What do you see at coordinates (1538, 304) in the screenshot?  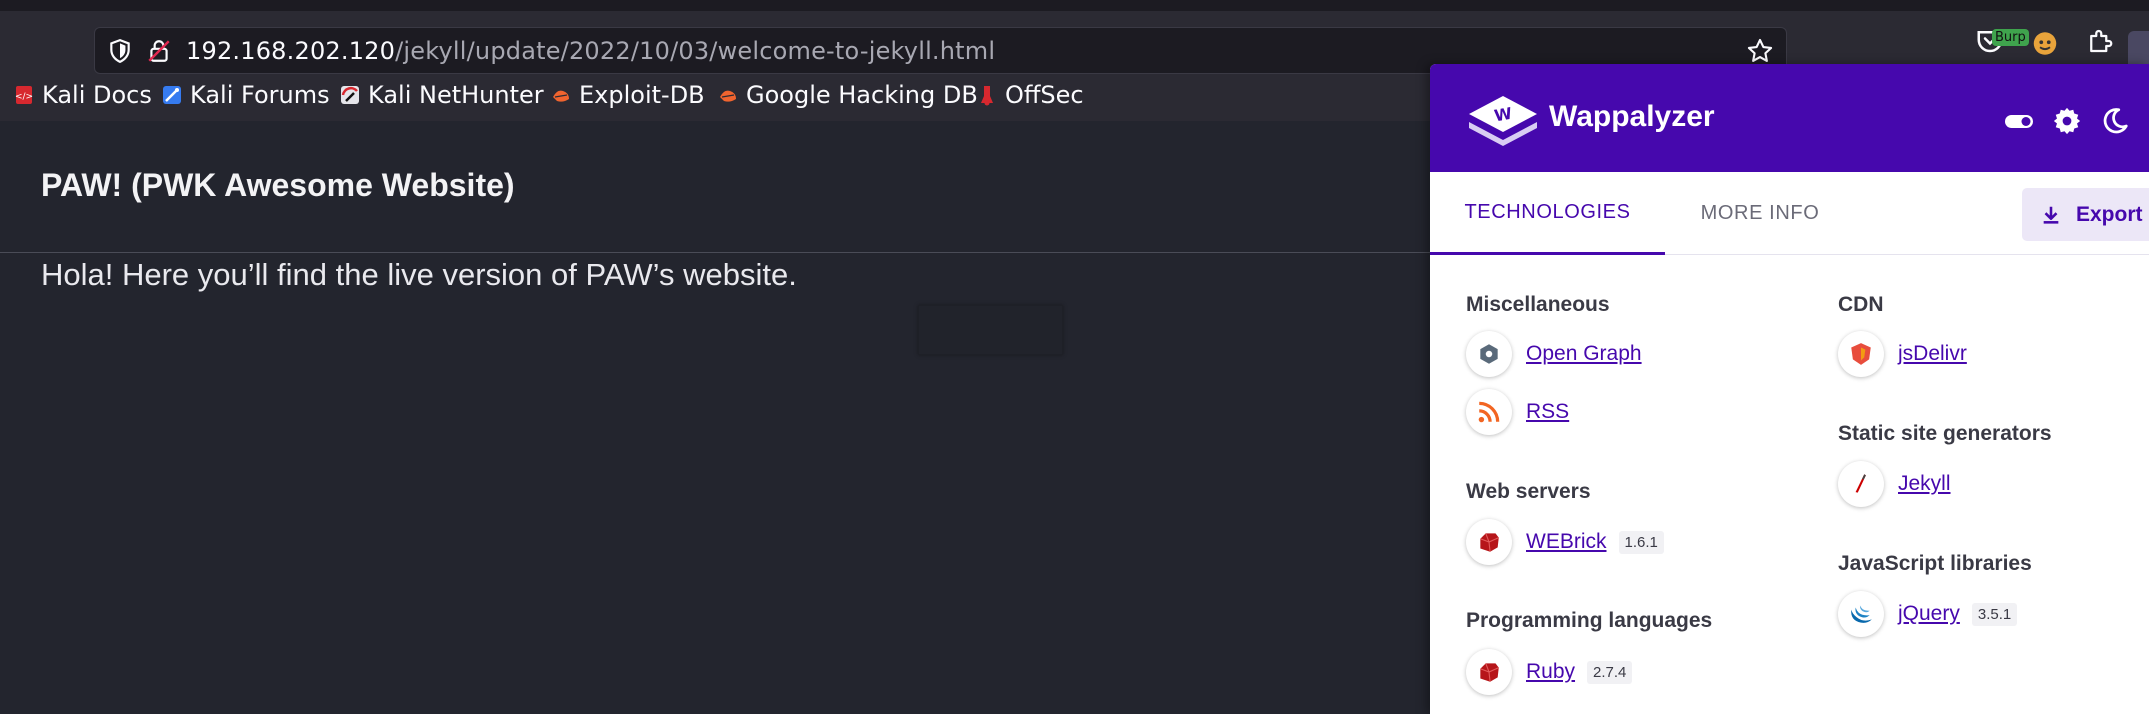 I see `category-miscellaneous: Miscellaneous` at bounding box center [1538, 304].